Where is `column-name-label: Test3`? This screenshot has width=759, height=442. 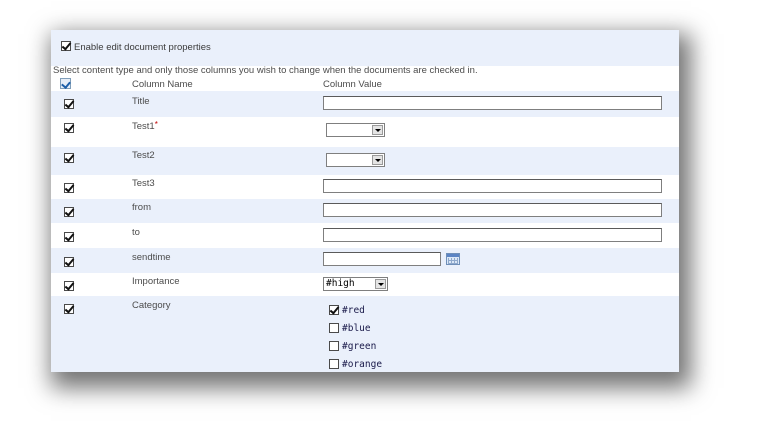 column-name-label: Test3 is located at coordinates (143, 183).